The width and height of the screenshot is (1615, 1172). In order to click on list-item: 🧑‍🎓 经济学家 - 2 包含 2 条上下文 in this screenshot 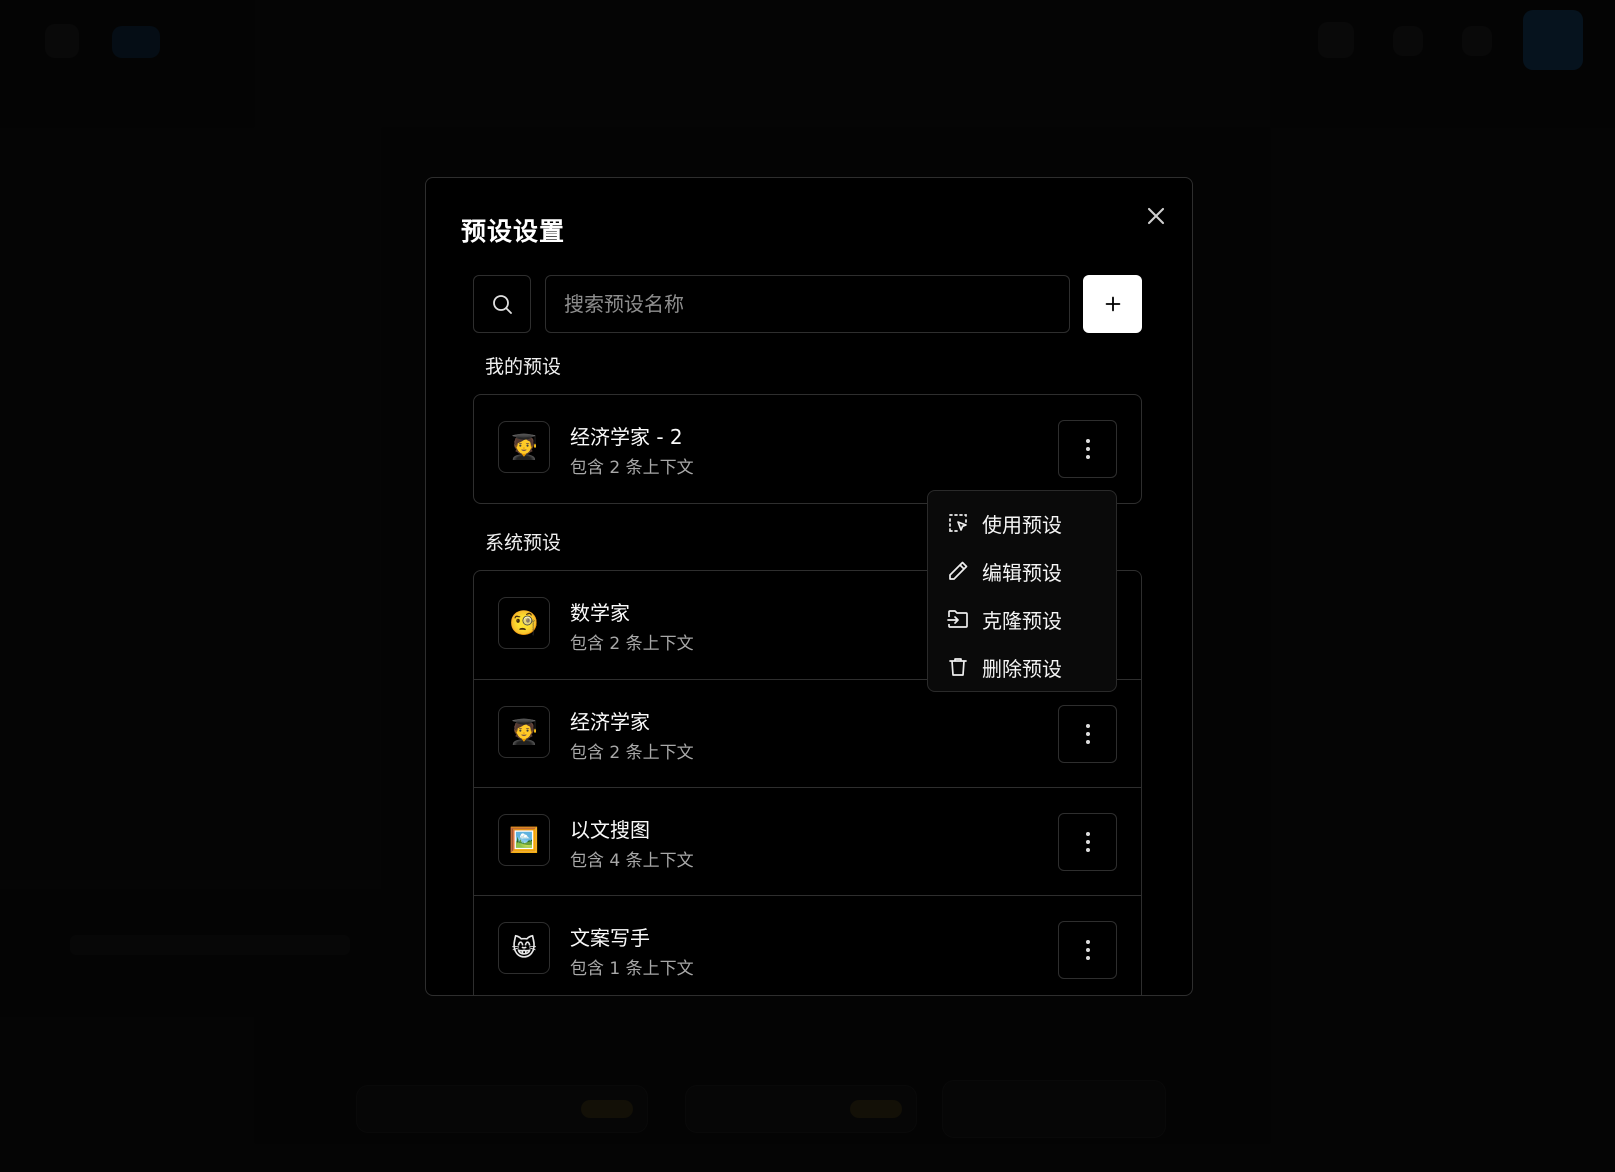, I will do `click(807, 449)`.